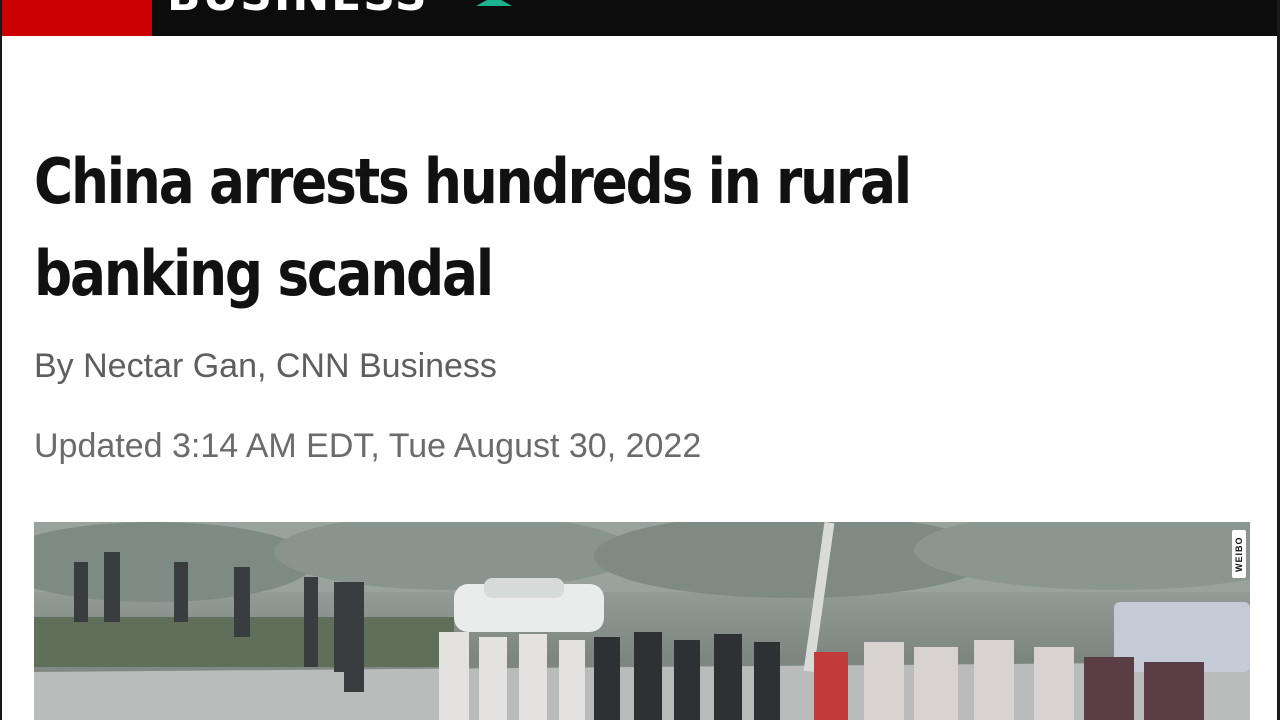 The width and height of the screenshot is (1280, 720). Describe the element at coordinates (1239, 554) in the screenshot. I see `watermark-label: WEIBO` at that location.